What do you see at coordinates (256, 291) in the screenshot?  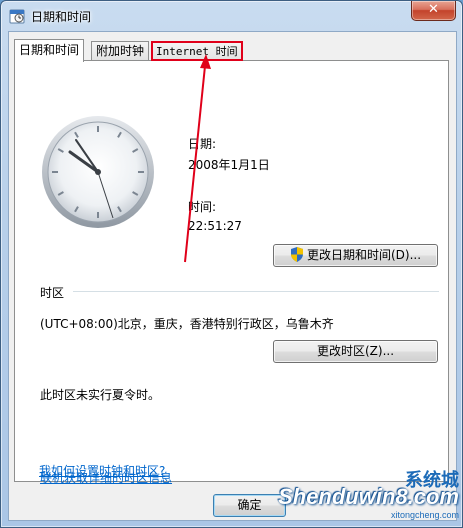 I see `timezone-separator` at bounding box center [256, 291].